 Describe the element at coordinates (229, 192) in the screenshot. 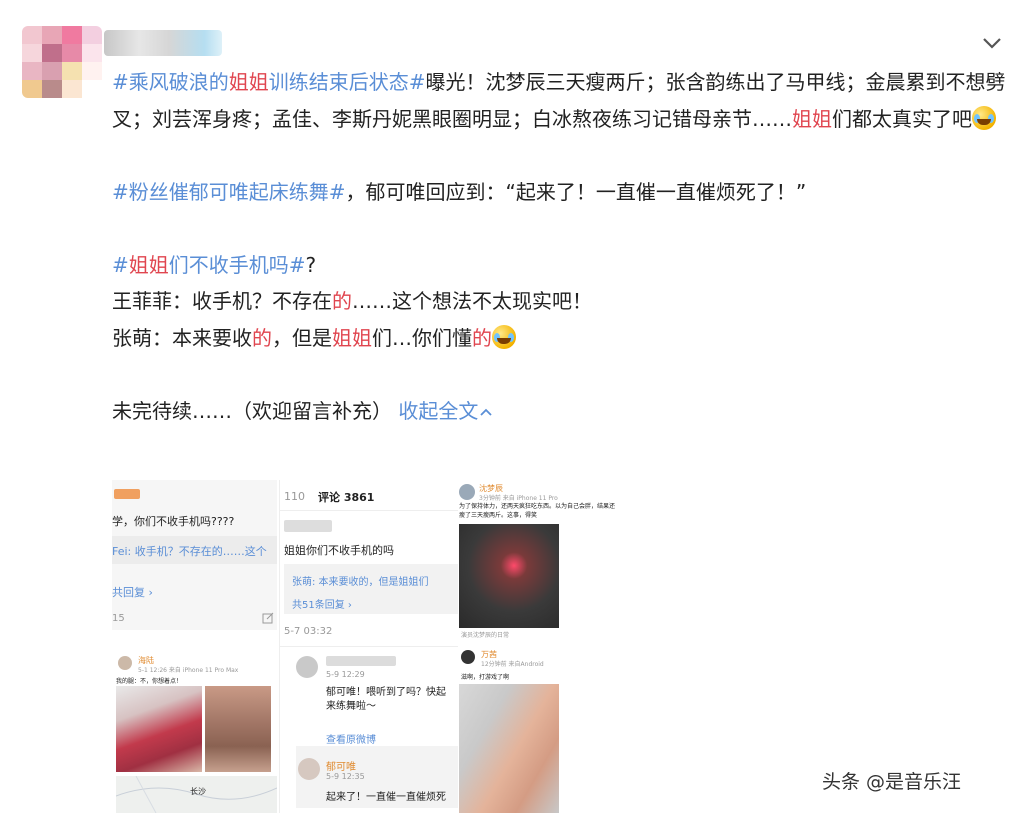

I see `hashtag-link: #粉丝催郁可唯起床练舞#` at that location.